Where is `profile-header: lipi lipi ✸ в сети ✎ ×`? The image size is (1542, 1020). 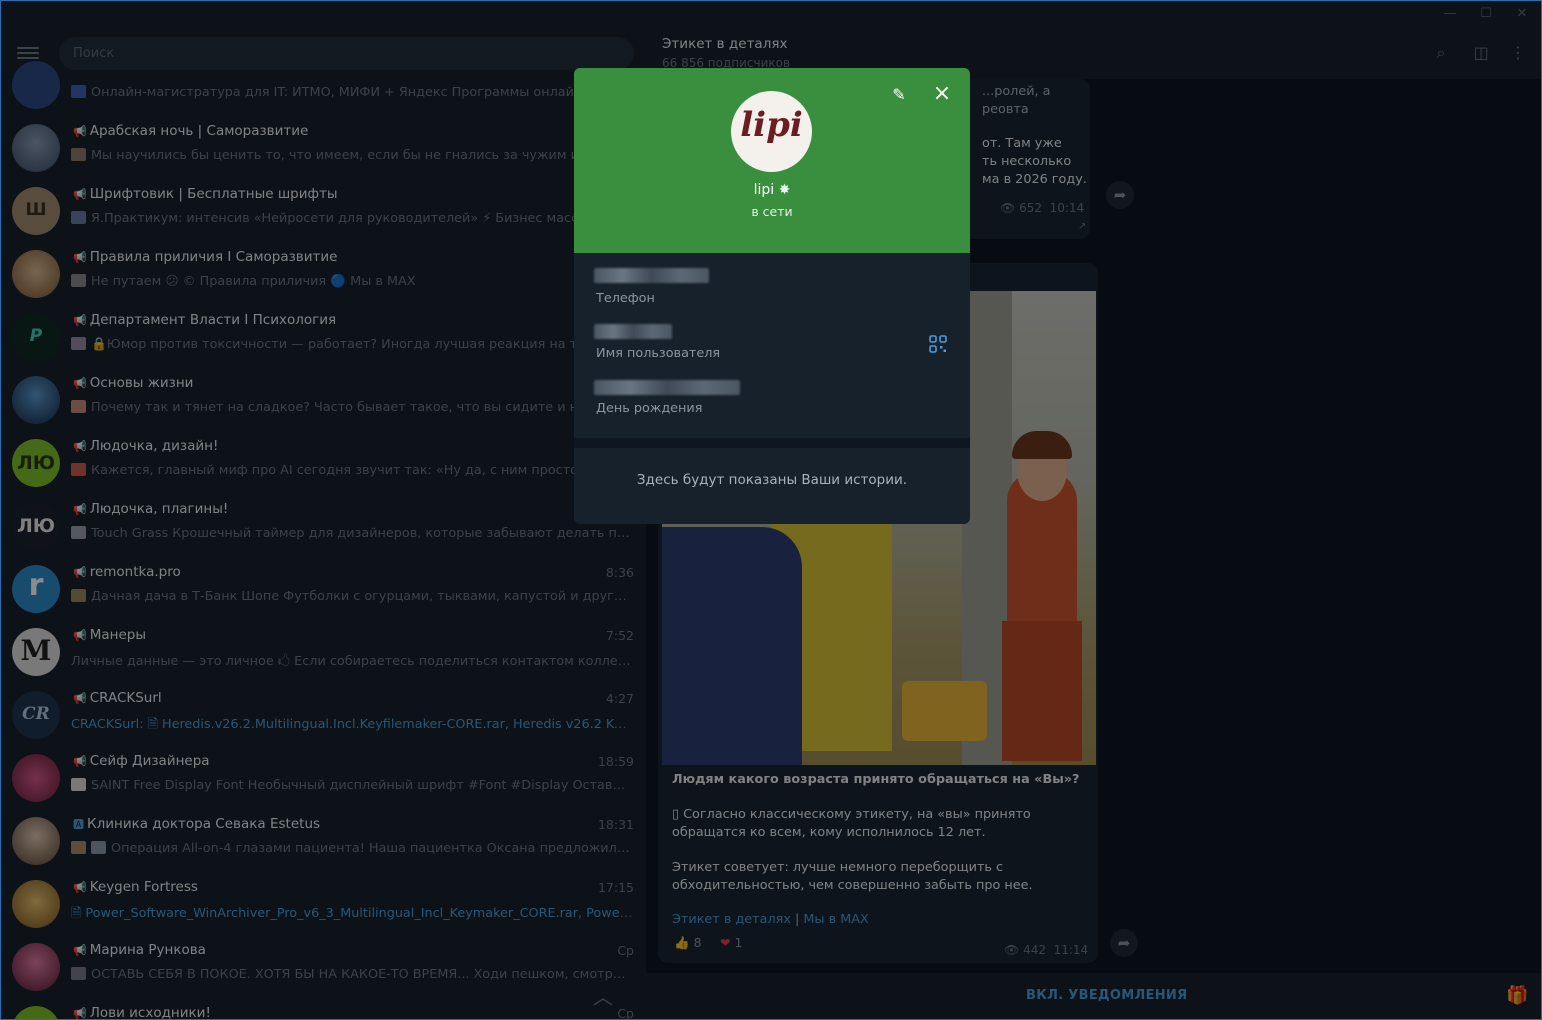
profile-header: lipi lipi ✸ в сети ✎ × is located at coordinates (772, 160).